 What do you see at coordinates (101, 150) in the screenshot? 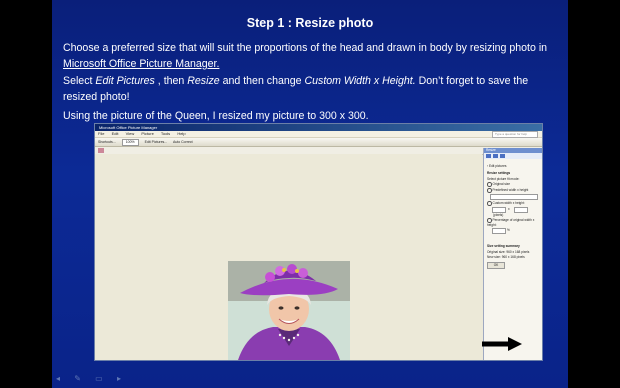
I see `view-mode-icon` at bounding box center [101, 150].